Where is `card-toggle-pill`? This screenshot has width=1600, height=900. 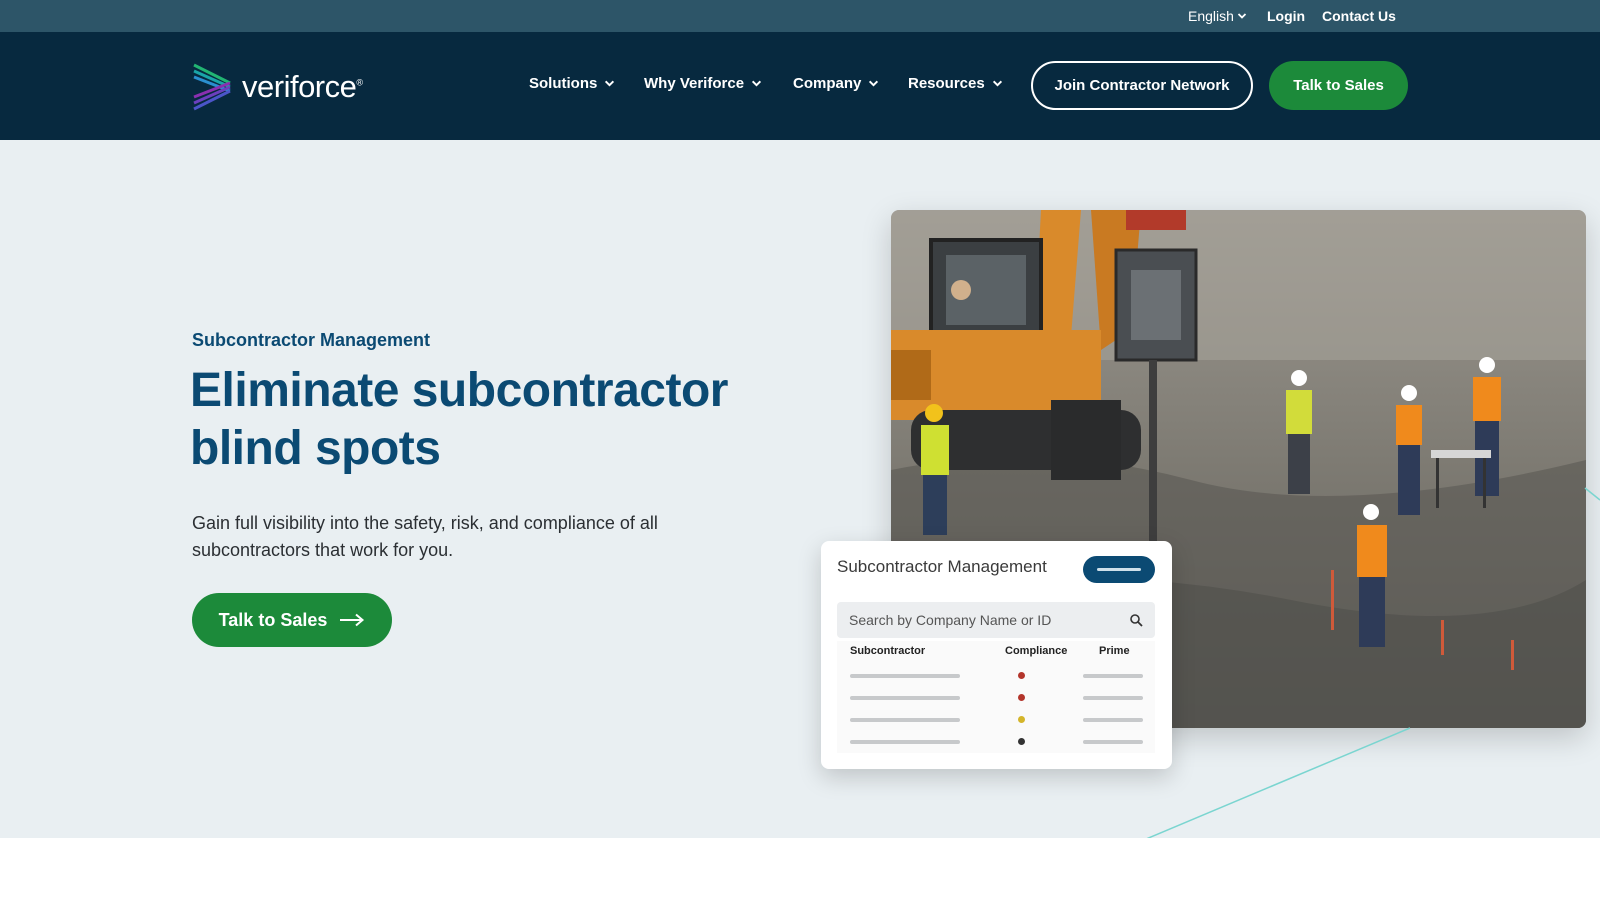 card-toggle-pill is located at coordinates (1119, 569).